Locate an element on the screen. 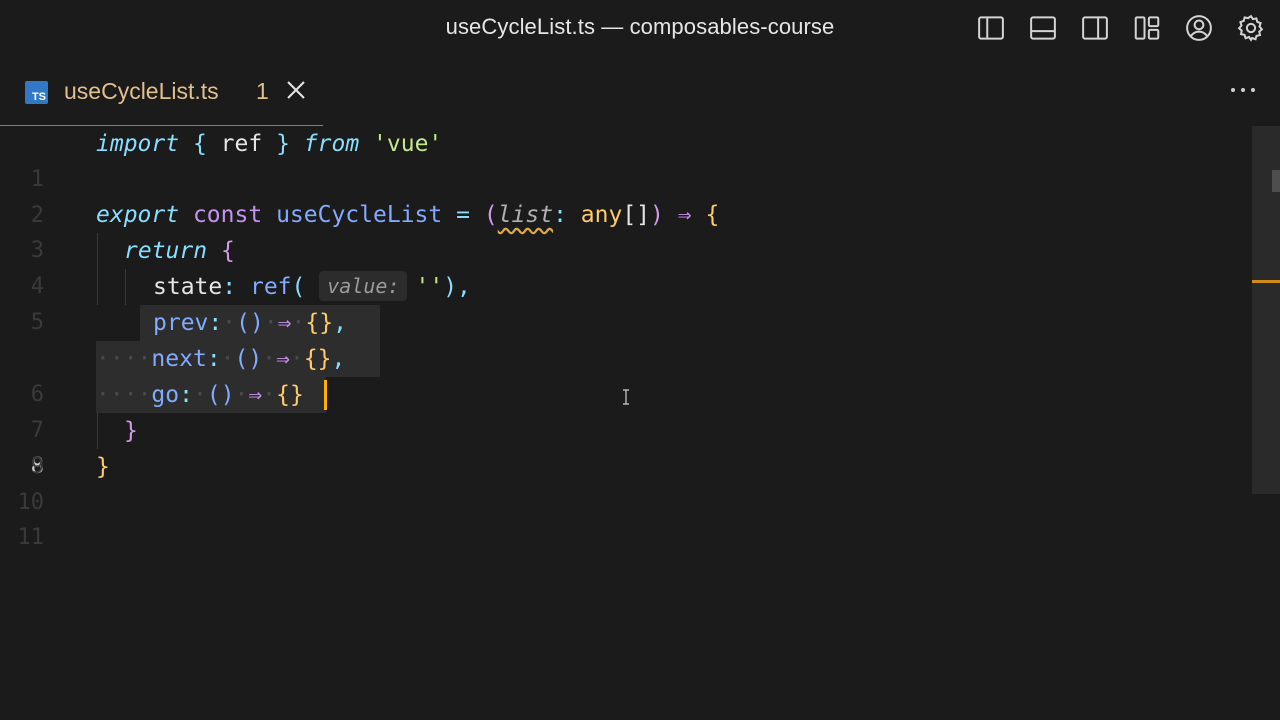  settings-gear-icon is located at coordinates (1251, 28).